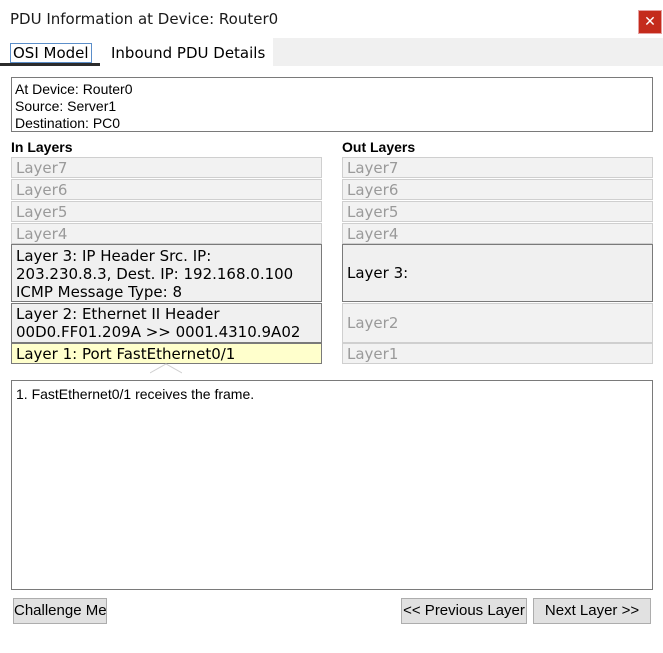  Describe the element at coordinates (497, 233) in the screenshot. I see `out-layer-4: Layer4` at that location.